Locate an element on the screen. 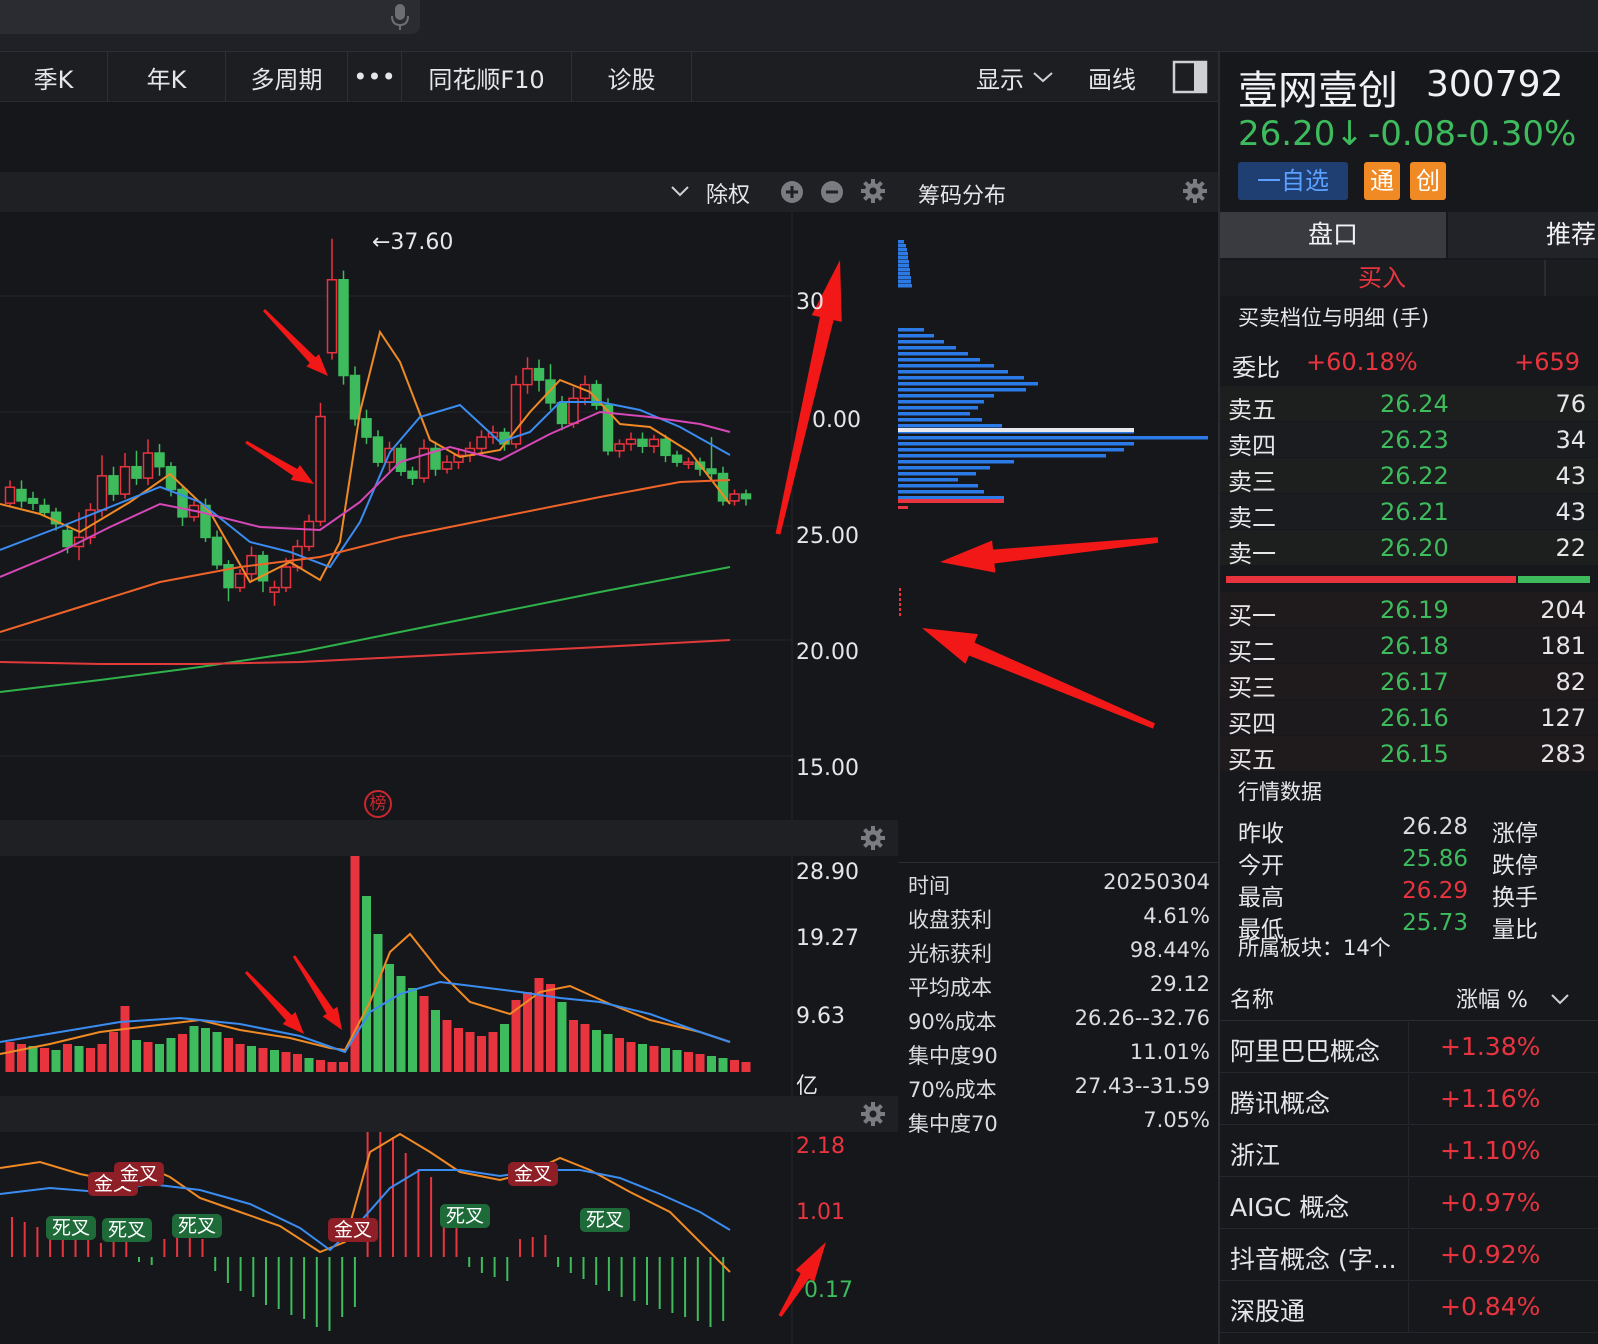 The image size is (1598, 1344). board-row: 深股通 +0.84% is located at coordinates (1409, 1307).